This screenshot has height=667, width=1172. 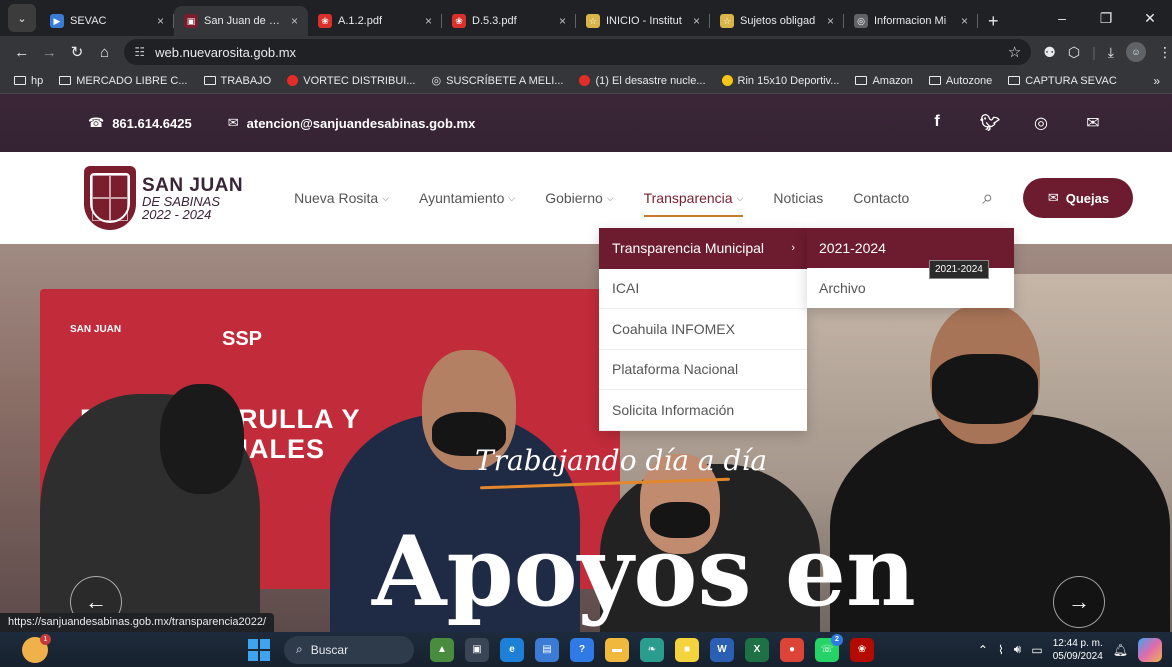 What do you see at coordinates (1162, 81) in the screenshot?
I see `bookmarks-overflow-button: »` at bounding box center [1162, 81].